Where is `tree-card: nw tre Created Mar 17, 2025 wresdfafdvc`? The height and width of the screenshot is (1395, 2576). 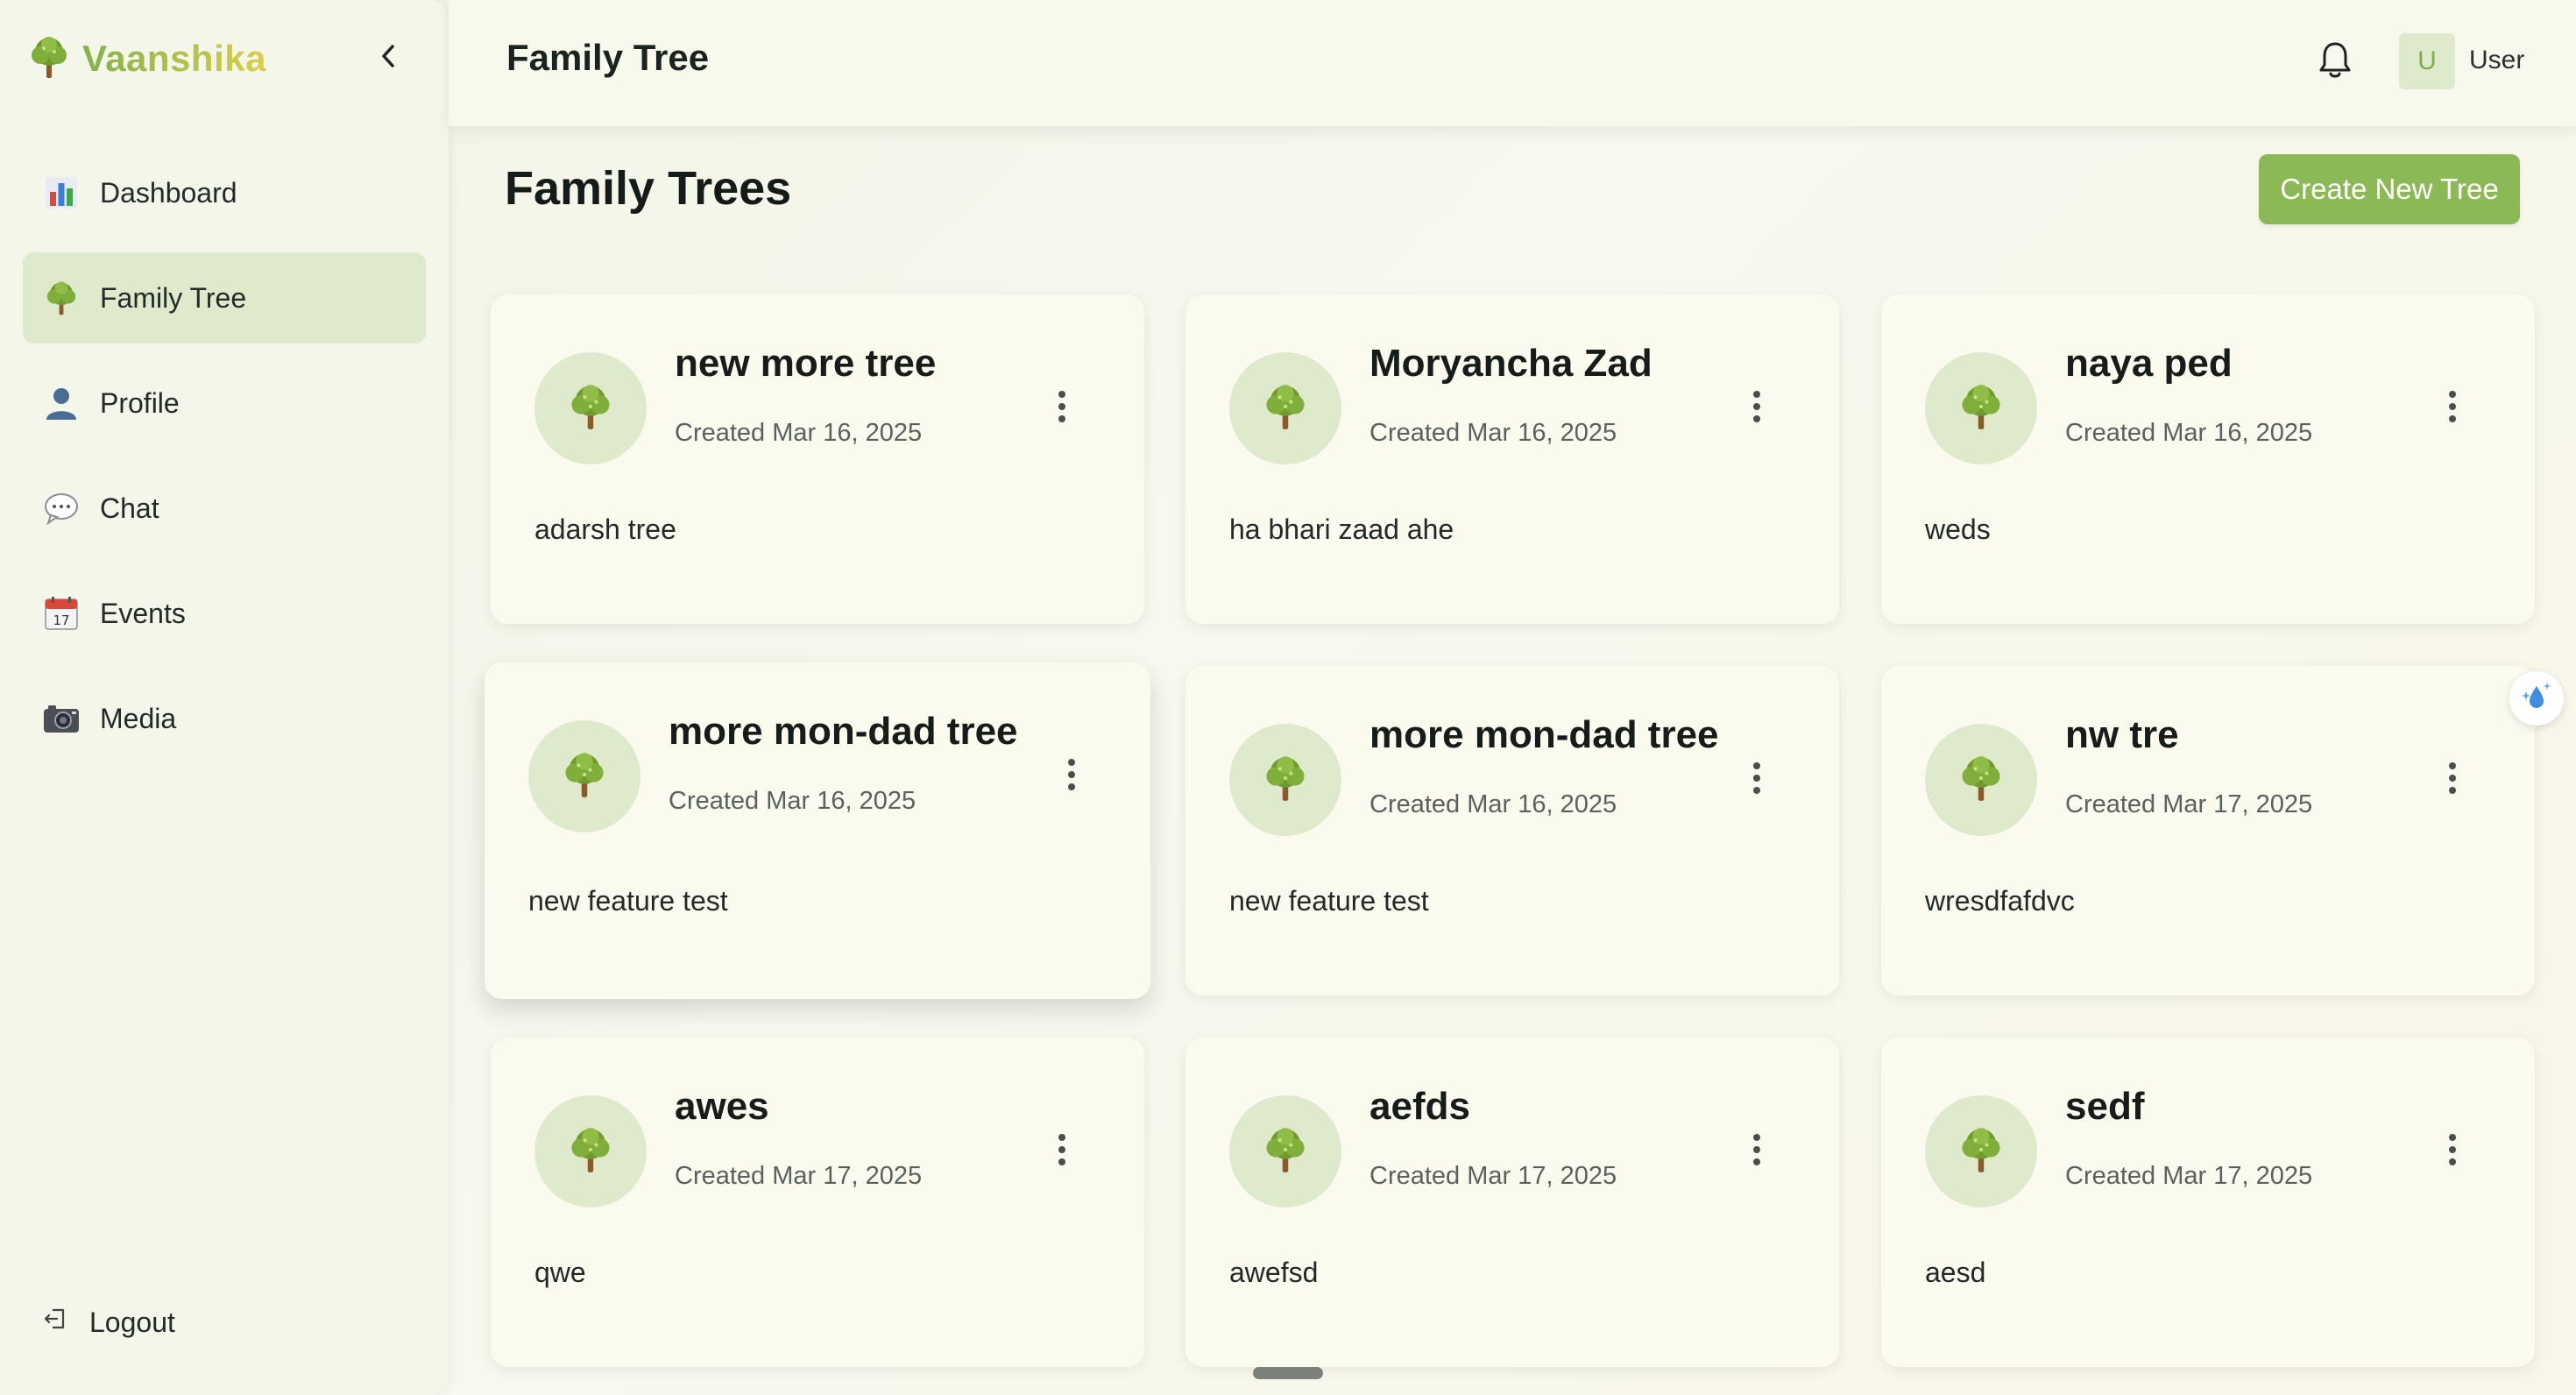 tree-card: nw tre Created Mar 17, 2025 wresdfafdvc is located at coordinates (2208, 830).